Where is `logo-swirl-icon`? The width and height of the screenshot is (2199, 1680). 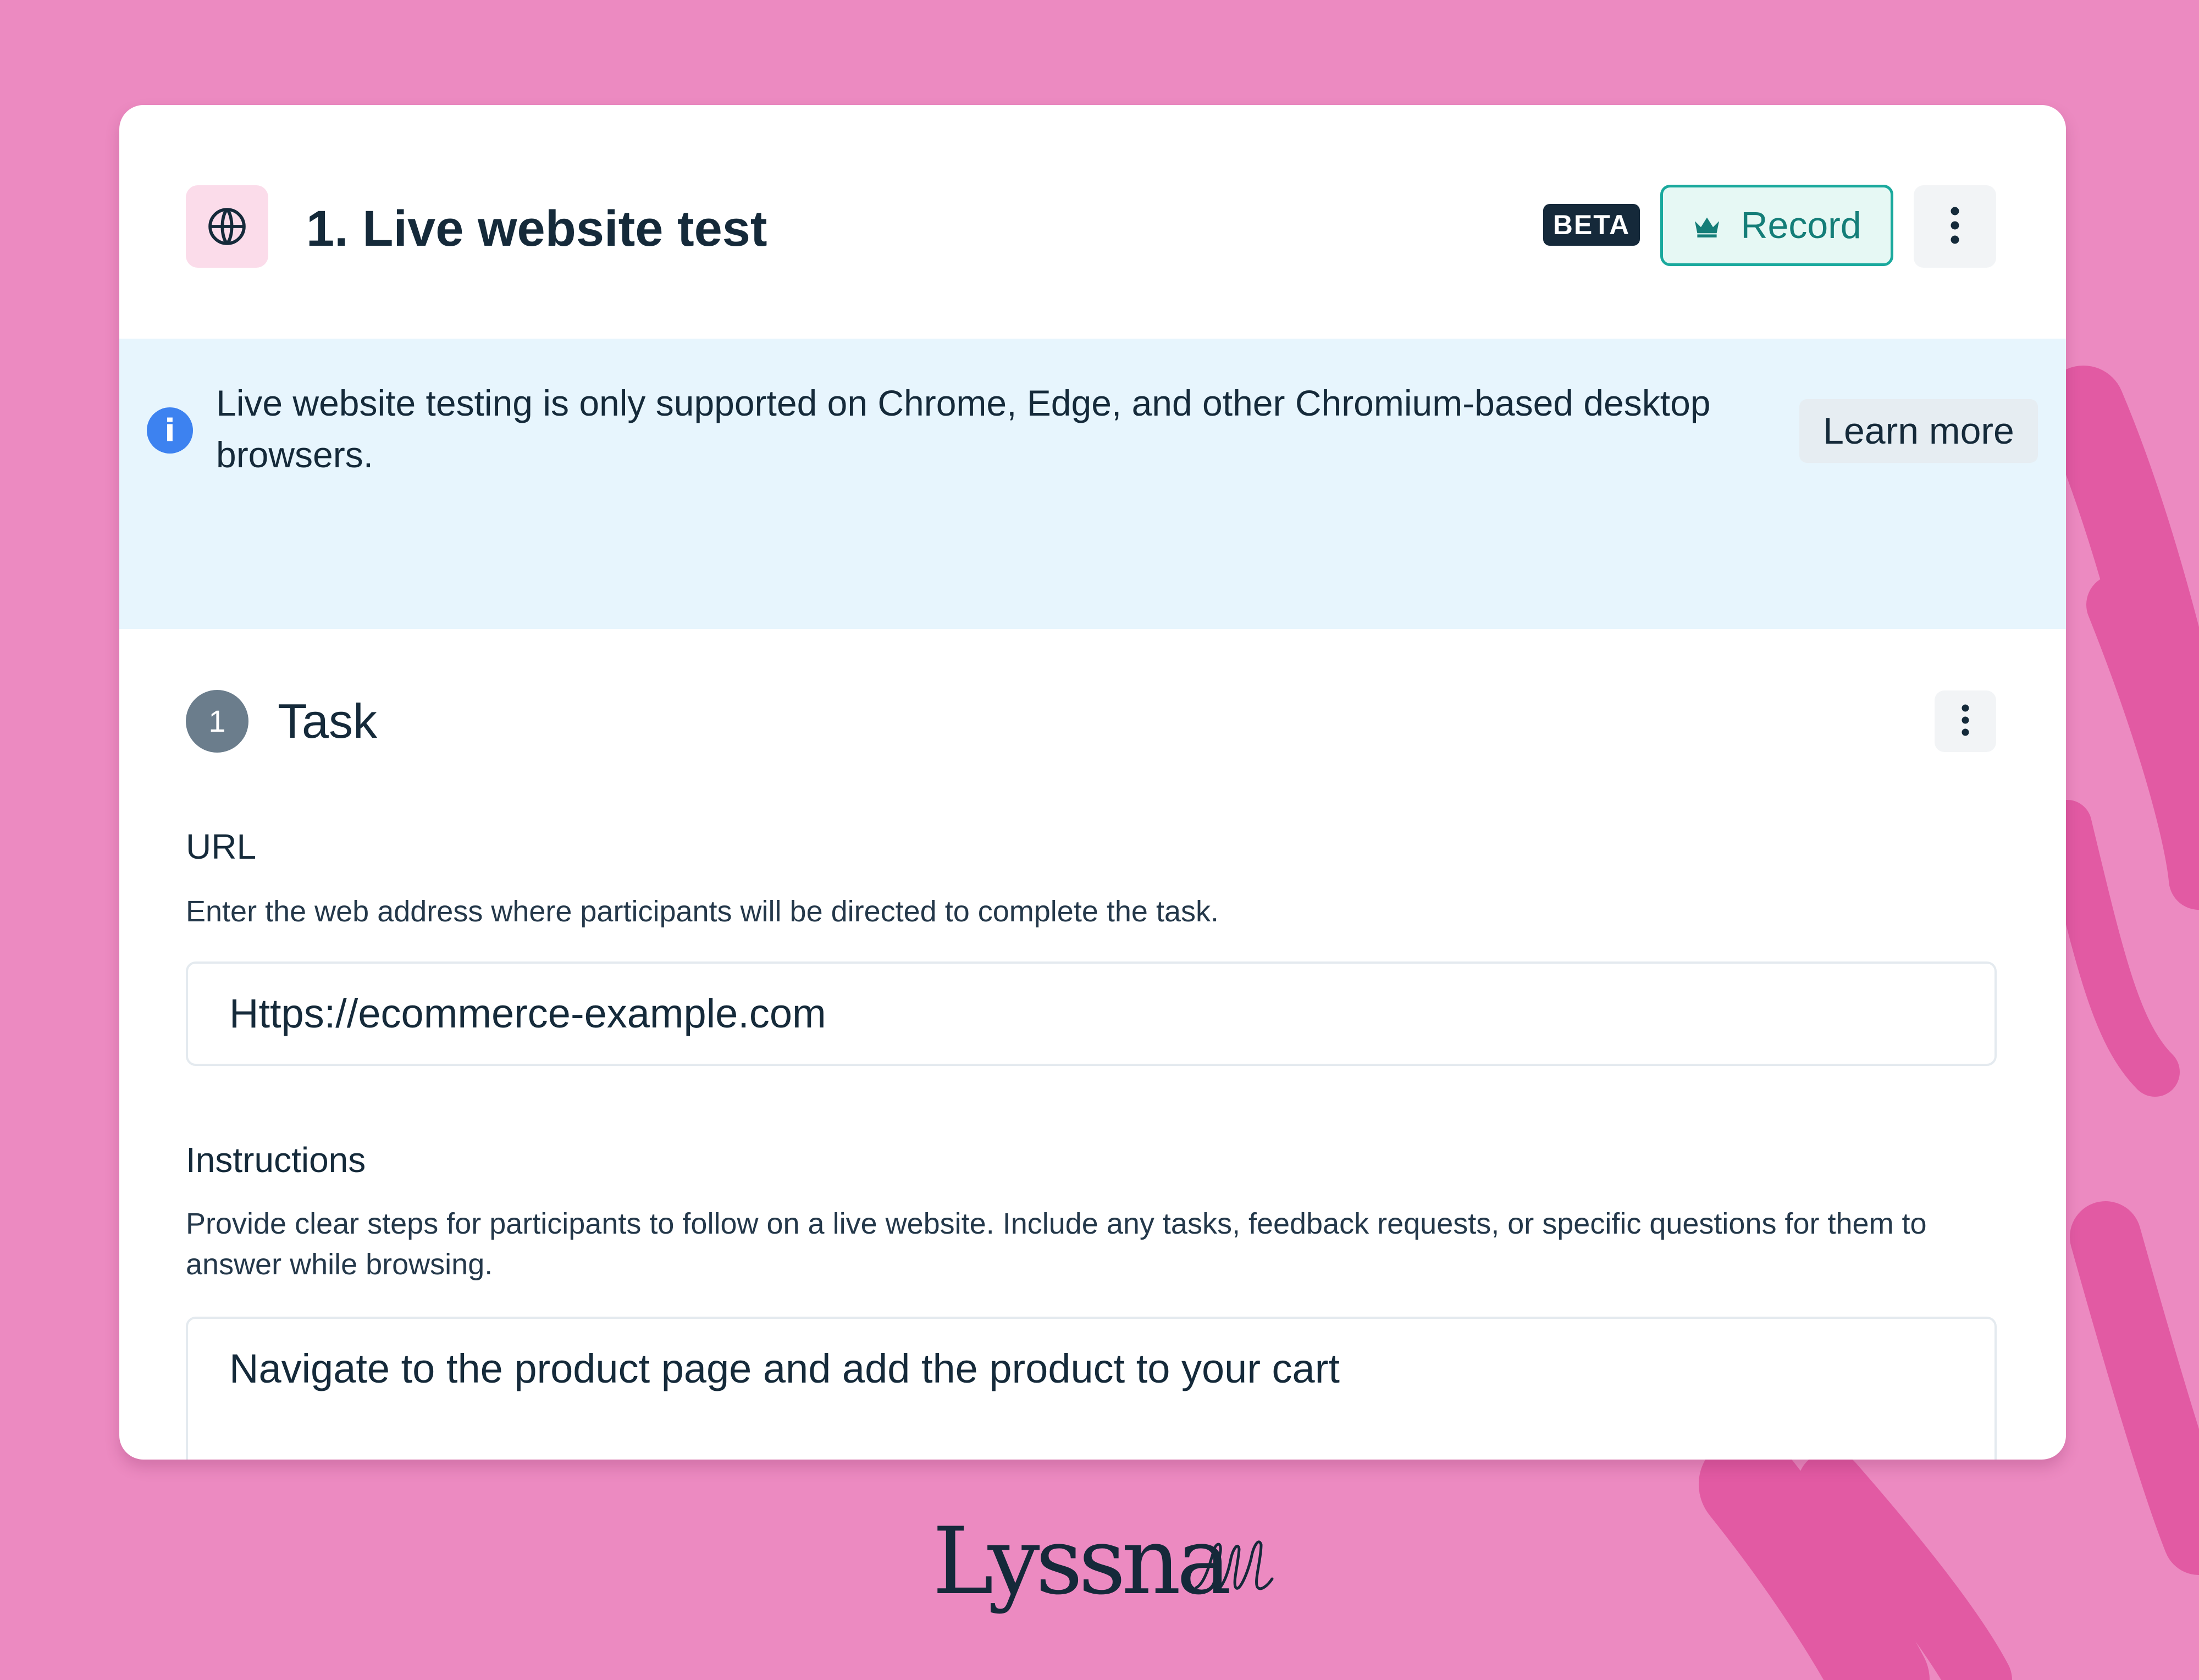 logo-swirl-icon is located at coordinates (1234, 1565).